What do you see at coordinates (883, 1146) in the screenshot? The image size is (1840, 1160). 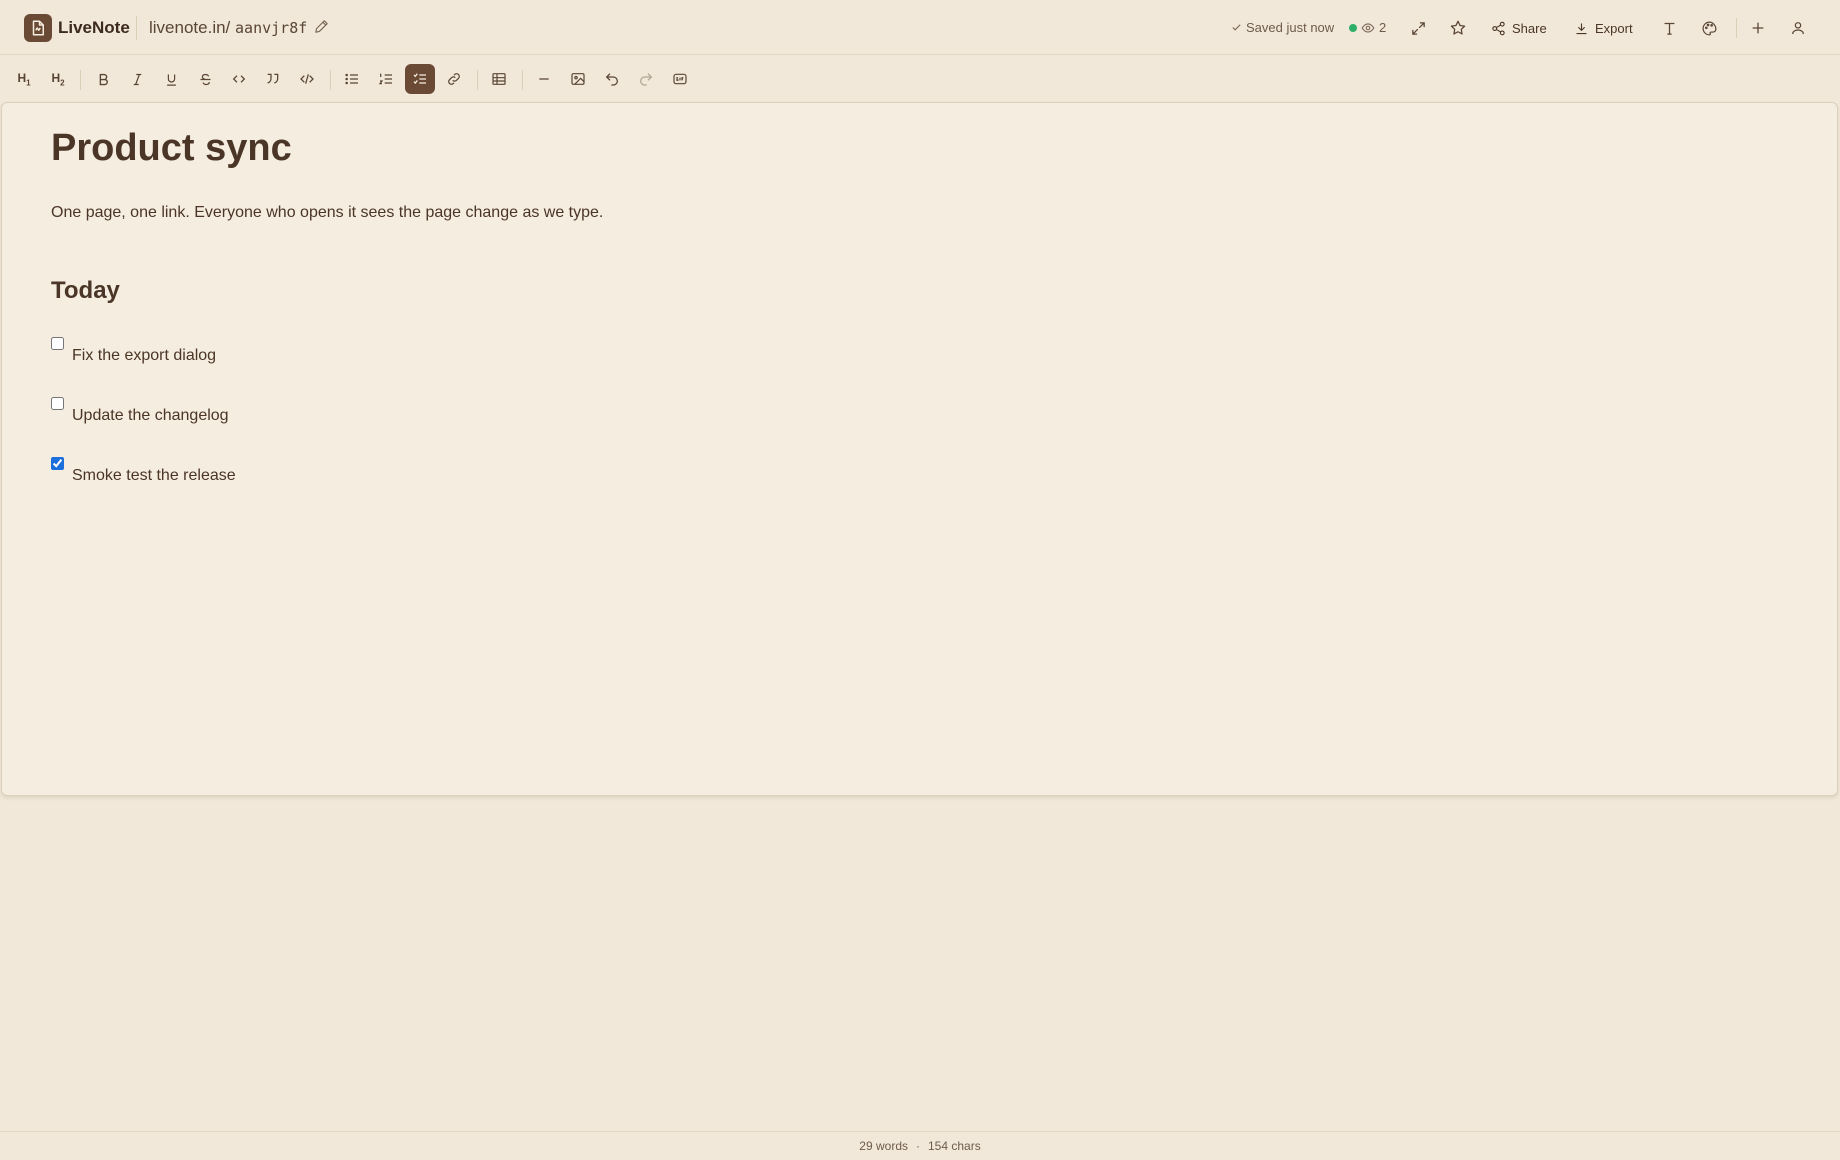 I see `word-count: 29 words` at bounding box center [883, 1146].